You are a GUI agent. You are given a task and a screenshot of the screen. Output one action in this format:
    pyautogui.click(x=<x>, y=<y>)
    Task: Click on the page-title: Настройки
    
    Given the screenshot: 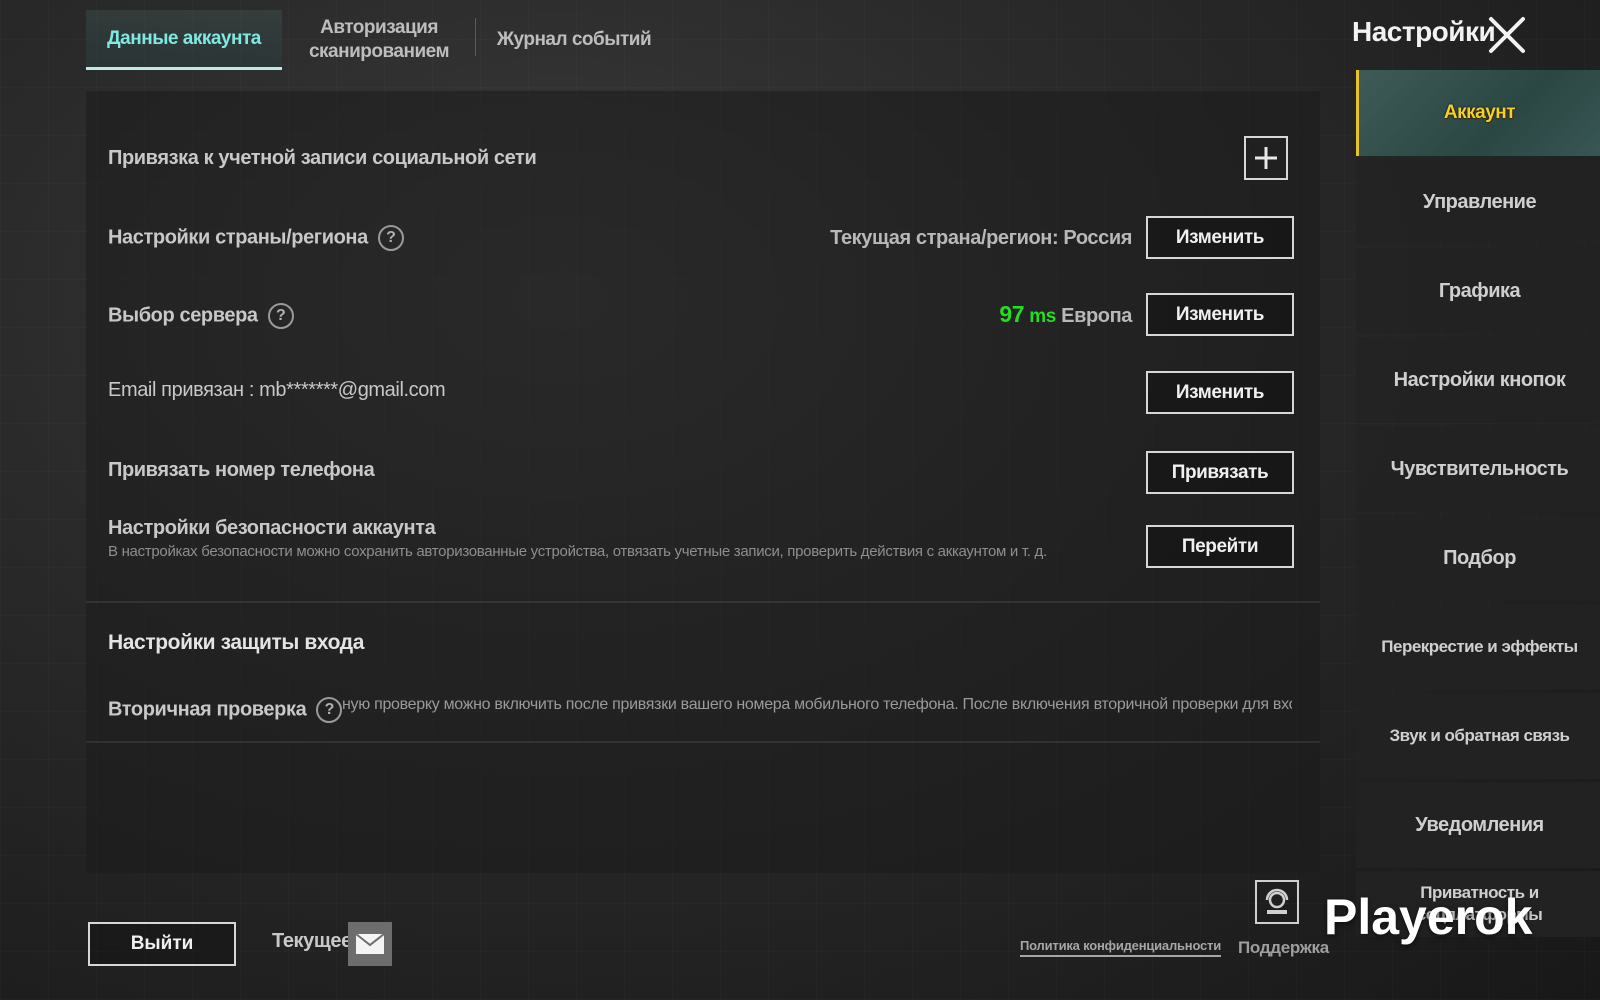 What is the action you would take?
    pyautogui.click(x=1424, y=31)
    